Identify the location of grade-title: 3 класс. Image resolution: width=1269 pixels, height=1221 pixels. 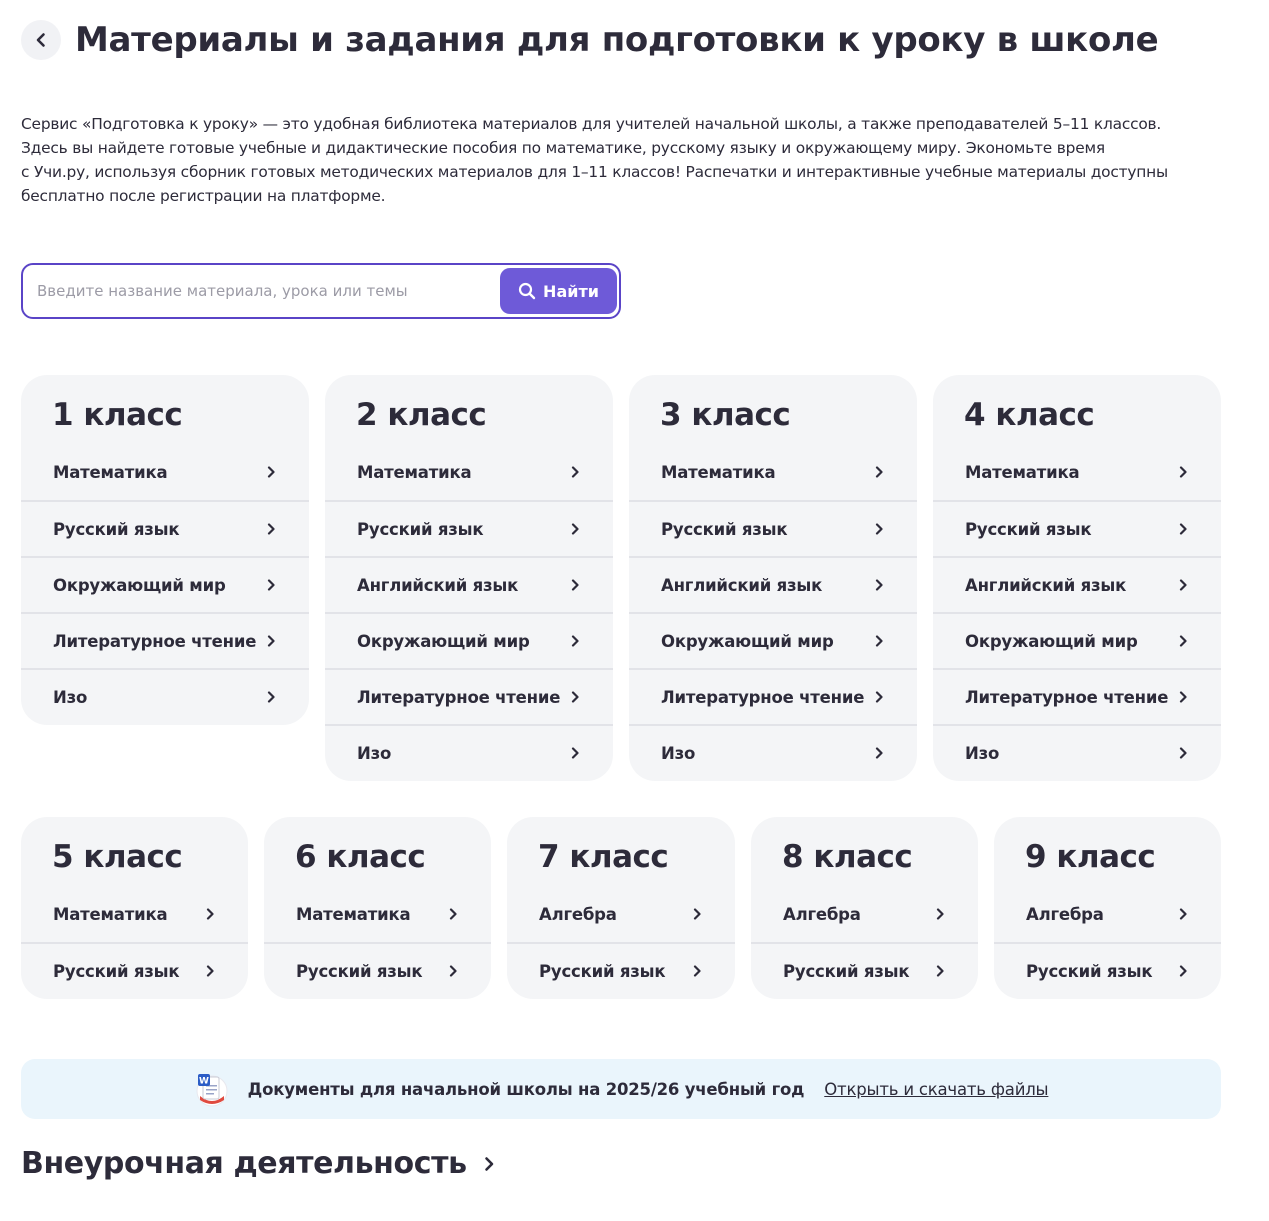
(725, 415).